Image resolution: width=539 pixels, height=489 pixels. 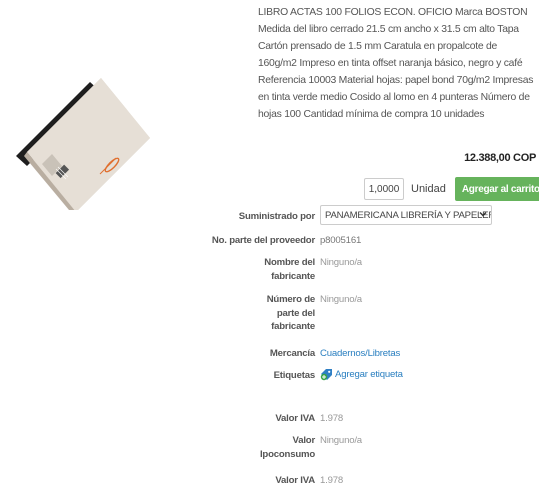 I want to click on quantity-input, so click(x=384, y=189).